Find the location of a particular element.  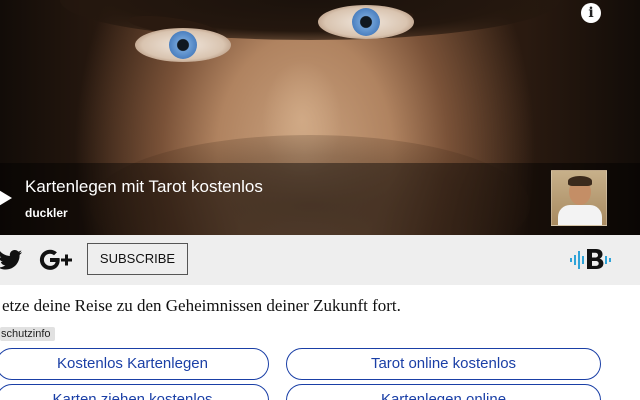

google-plus-icon is located at coordinates (56, 260).